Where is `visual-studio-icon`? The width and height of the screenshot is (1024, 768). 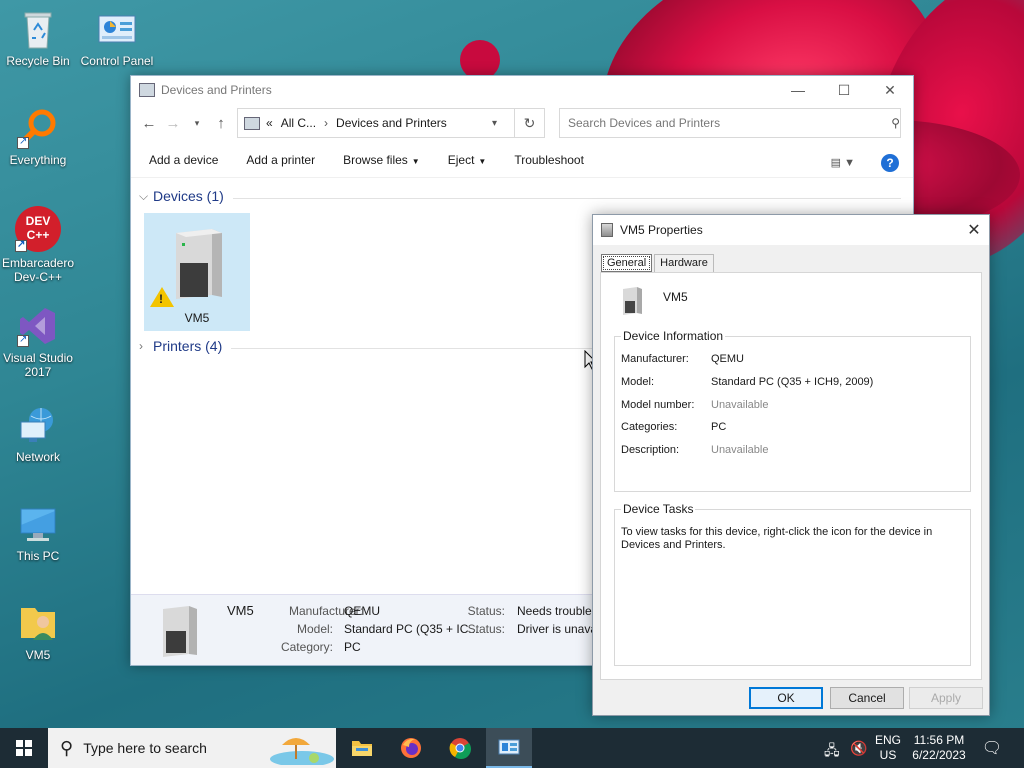
visual-studio-icon is located at coordinates (38, 326).